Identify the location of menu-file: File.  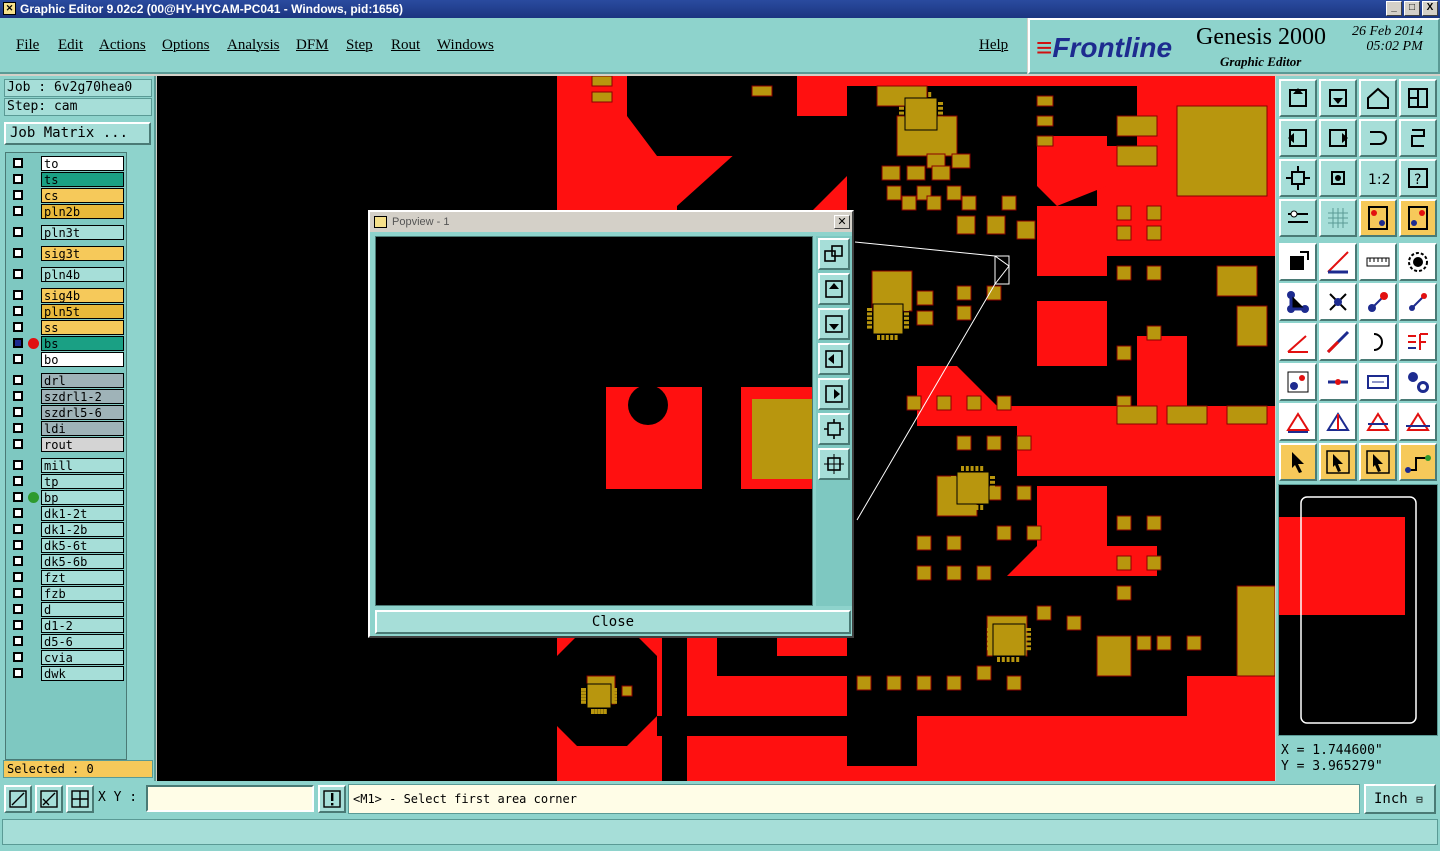
(27, 45).